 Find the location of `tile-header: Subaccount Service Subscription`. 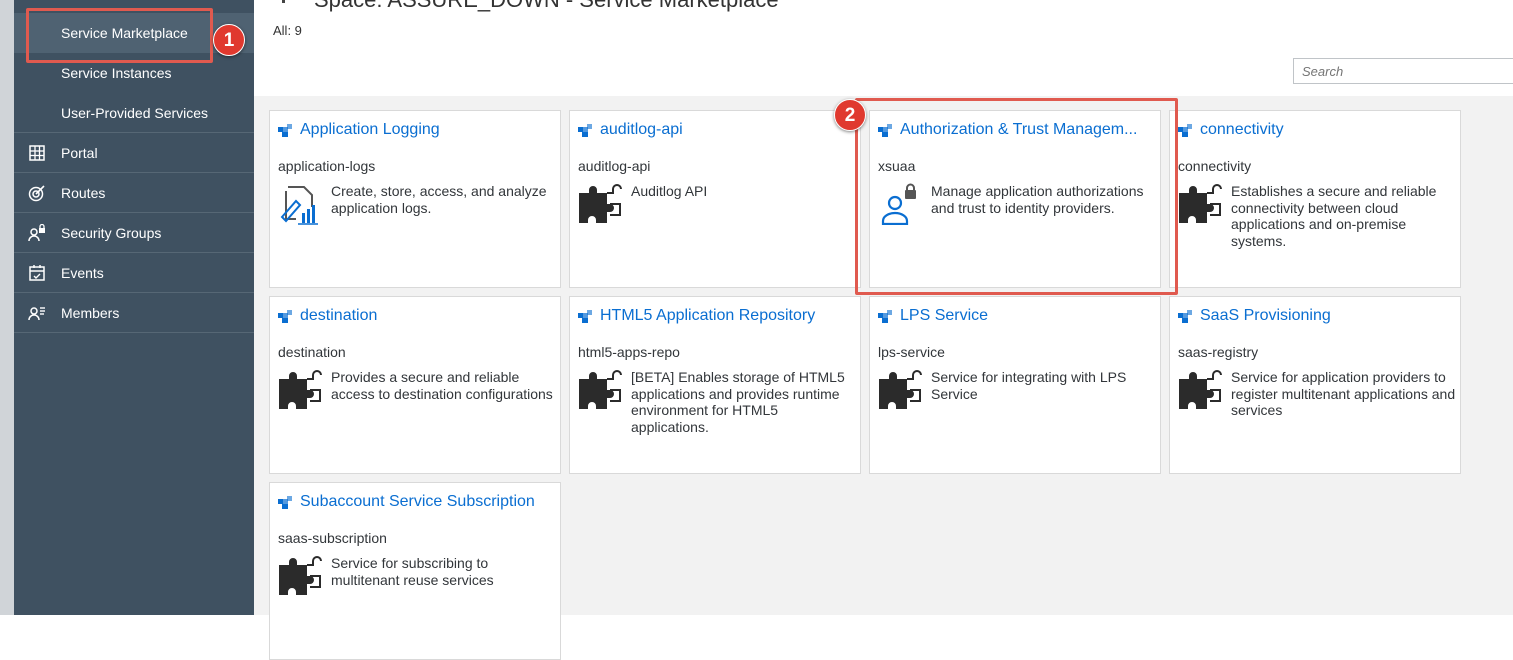

tile-header: Subaccount Service Subscription is located at coordinates (406, 502).